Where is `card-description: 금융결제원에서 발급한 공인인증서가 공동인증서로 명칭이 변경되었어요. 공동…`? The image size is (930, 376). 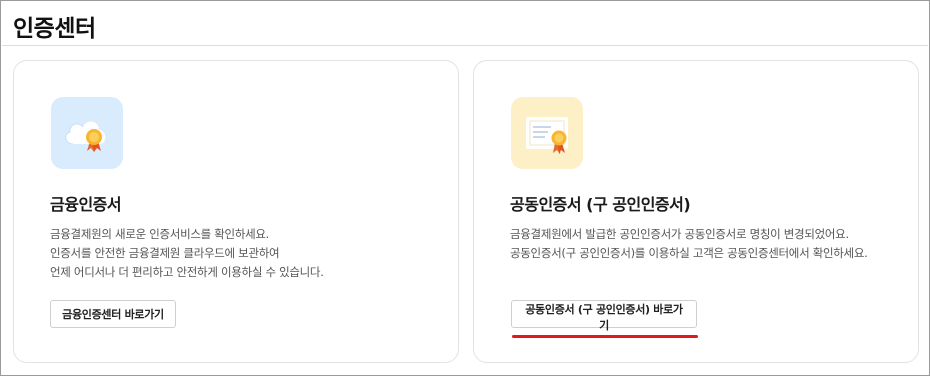 card-description: 금융결제원에서 발급한 공인인증서가 공동인증서로 명칭이 변경되었어요. 공동… is located at coordinates (700, 244).